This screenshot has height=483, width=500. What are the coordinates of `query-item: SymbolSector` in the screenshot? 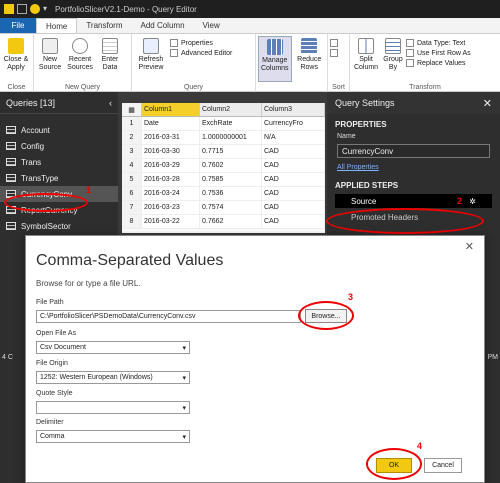 It's located at (59, 226).